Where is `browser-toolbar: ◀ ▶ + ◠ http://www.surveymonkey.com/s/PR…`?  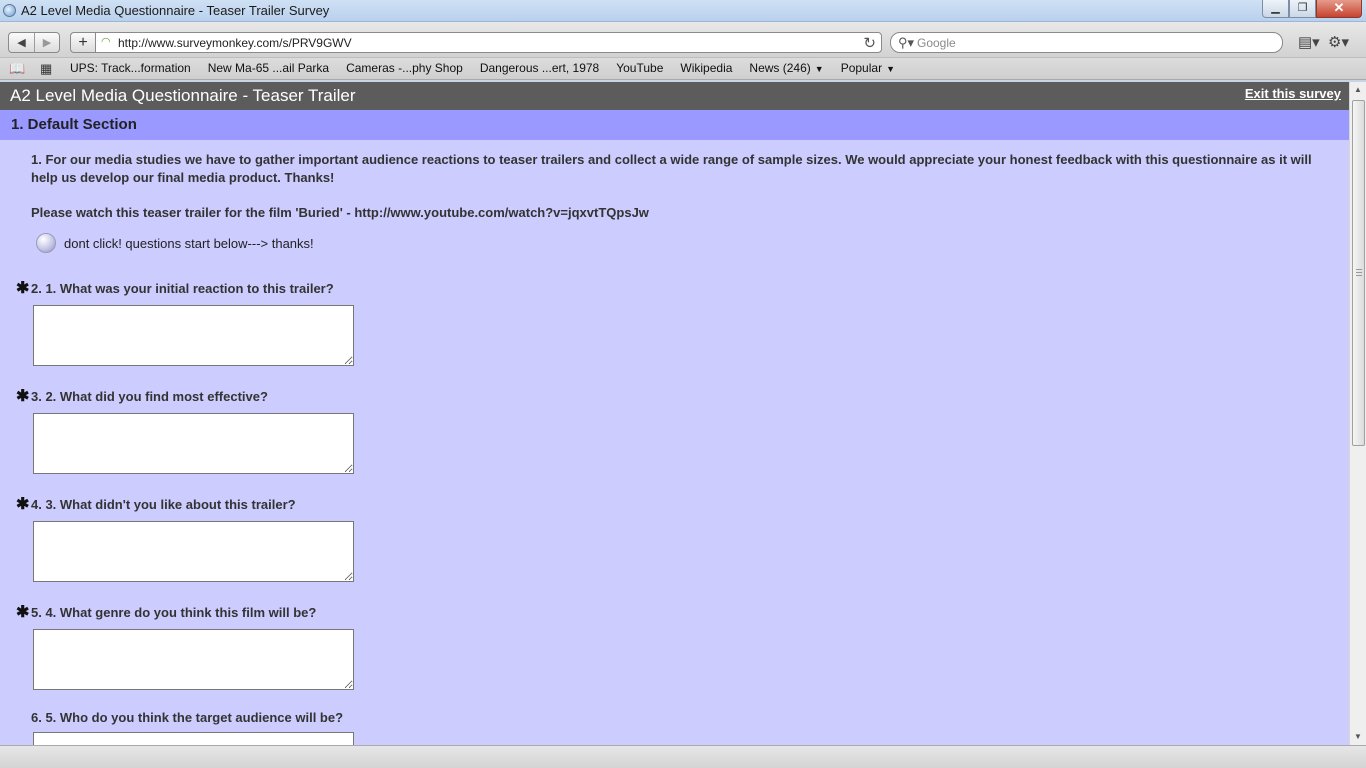 browser-toolbar: ◀ ▶ + ◠ http://www.surveymonkey.com/s/PR… is located at coordinates (683, 40).